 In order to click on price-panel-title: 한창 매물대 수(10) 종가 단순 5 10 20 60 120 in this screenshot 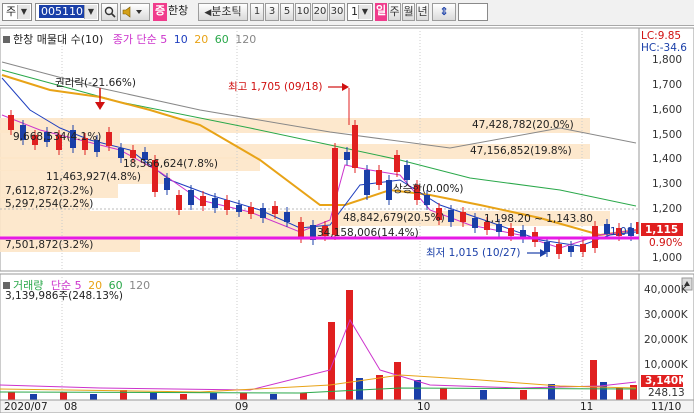, I will do `click(129, 39)`.